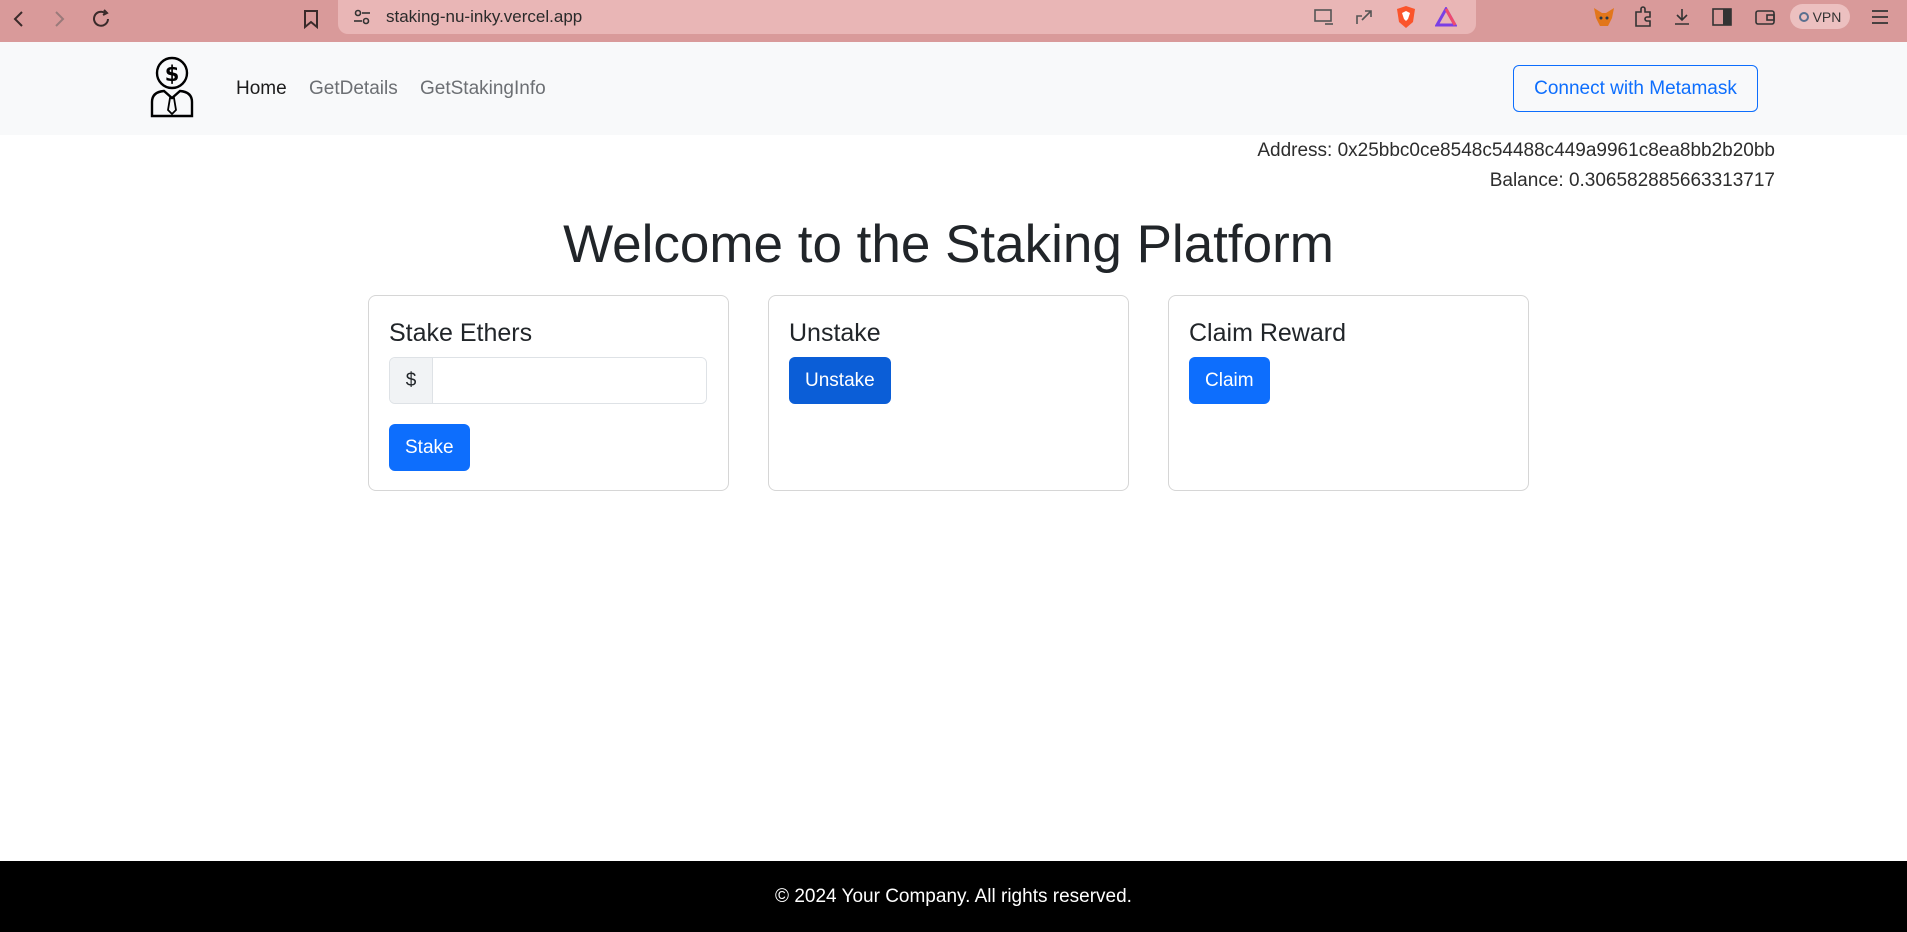 This screenshot has height=932, width=1907. What do you see at coordinates (429, 447) in the screenshot?
I see `stake-button: Stake` at bounding box center [429, 447].